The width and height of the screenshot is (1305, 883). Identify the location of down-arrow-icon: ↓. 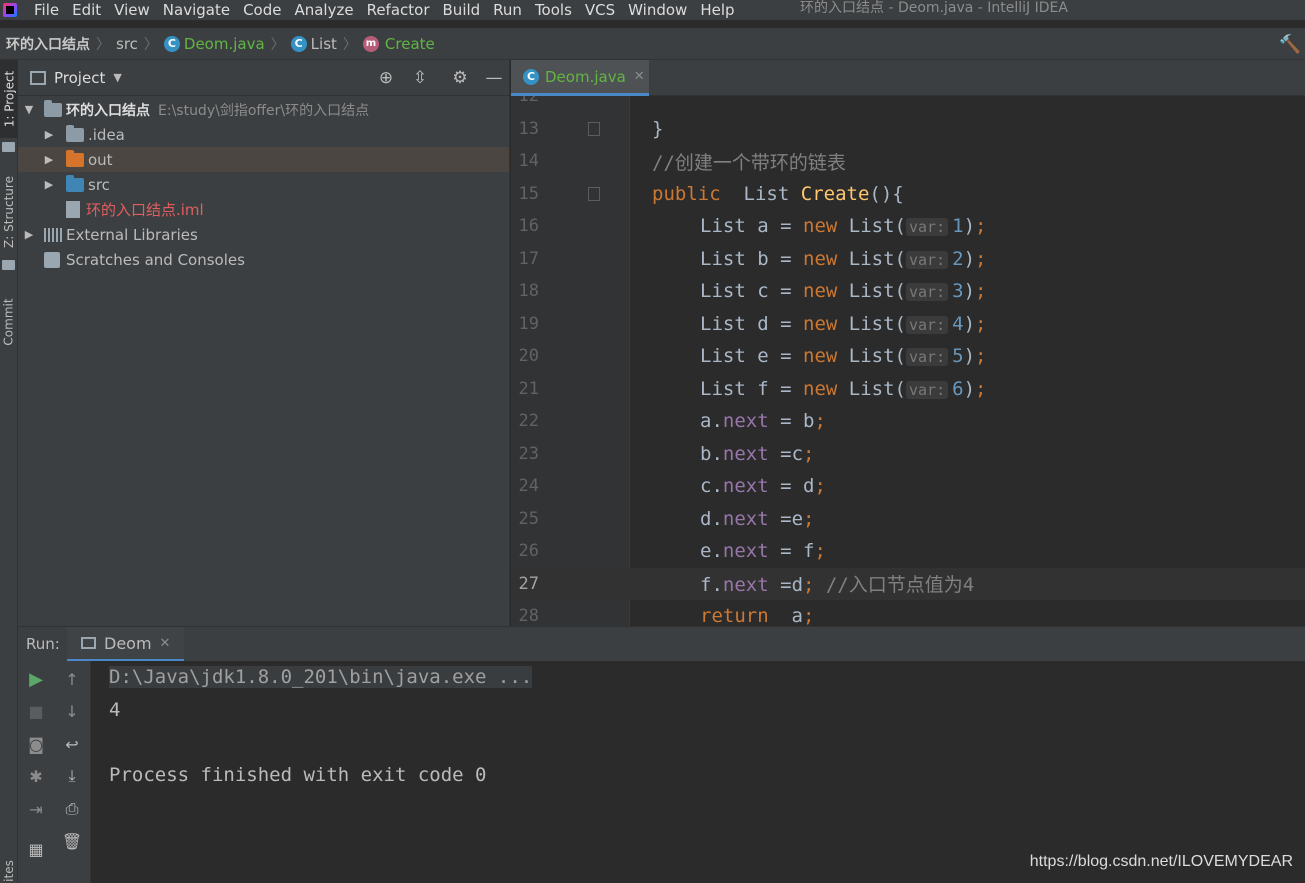
(72, 711).